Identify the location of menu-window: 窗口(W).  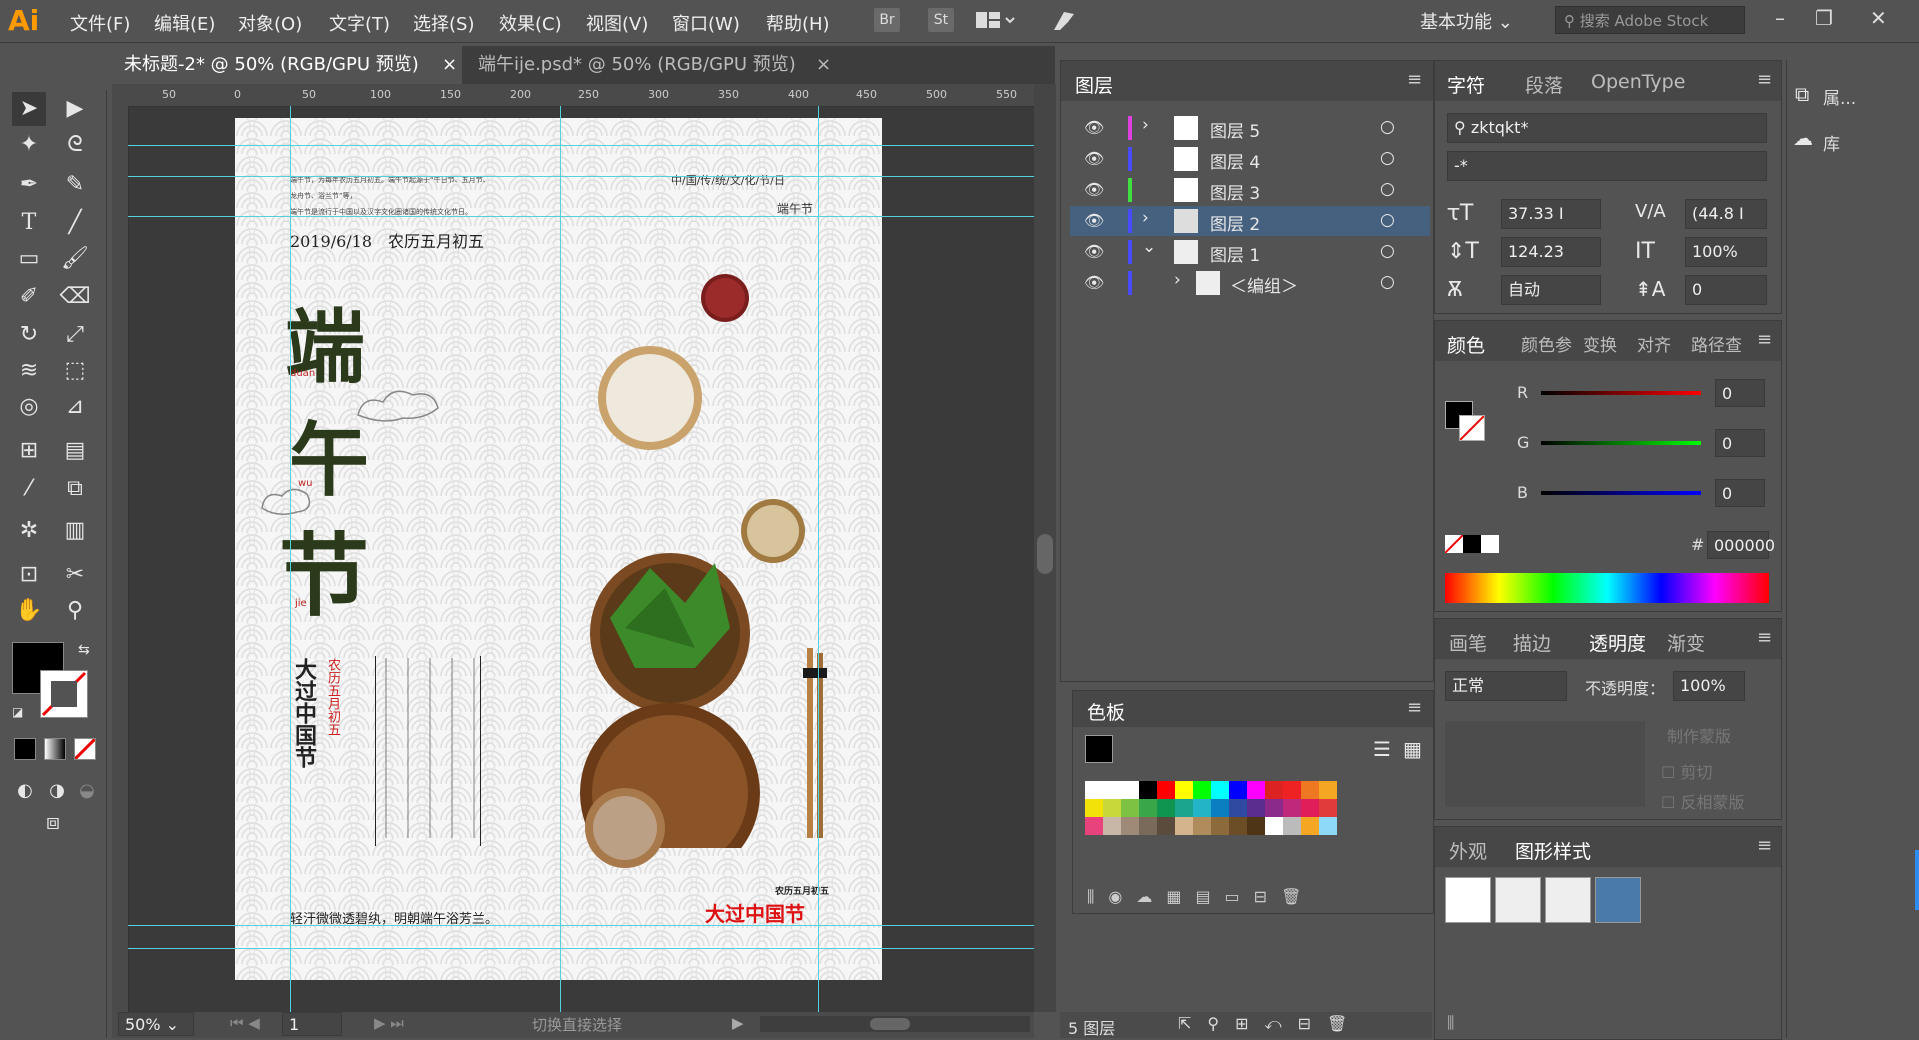
(706, 23).